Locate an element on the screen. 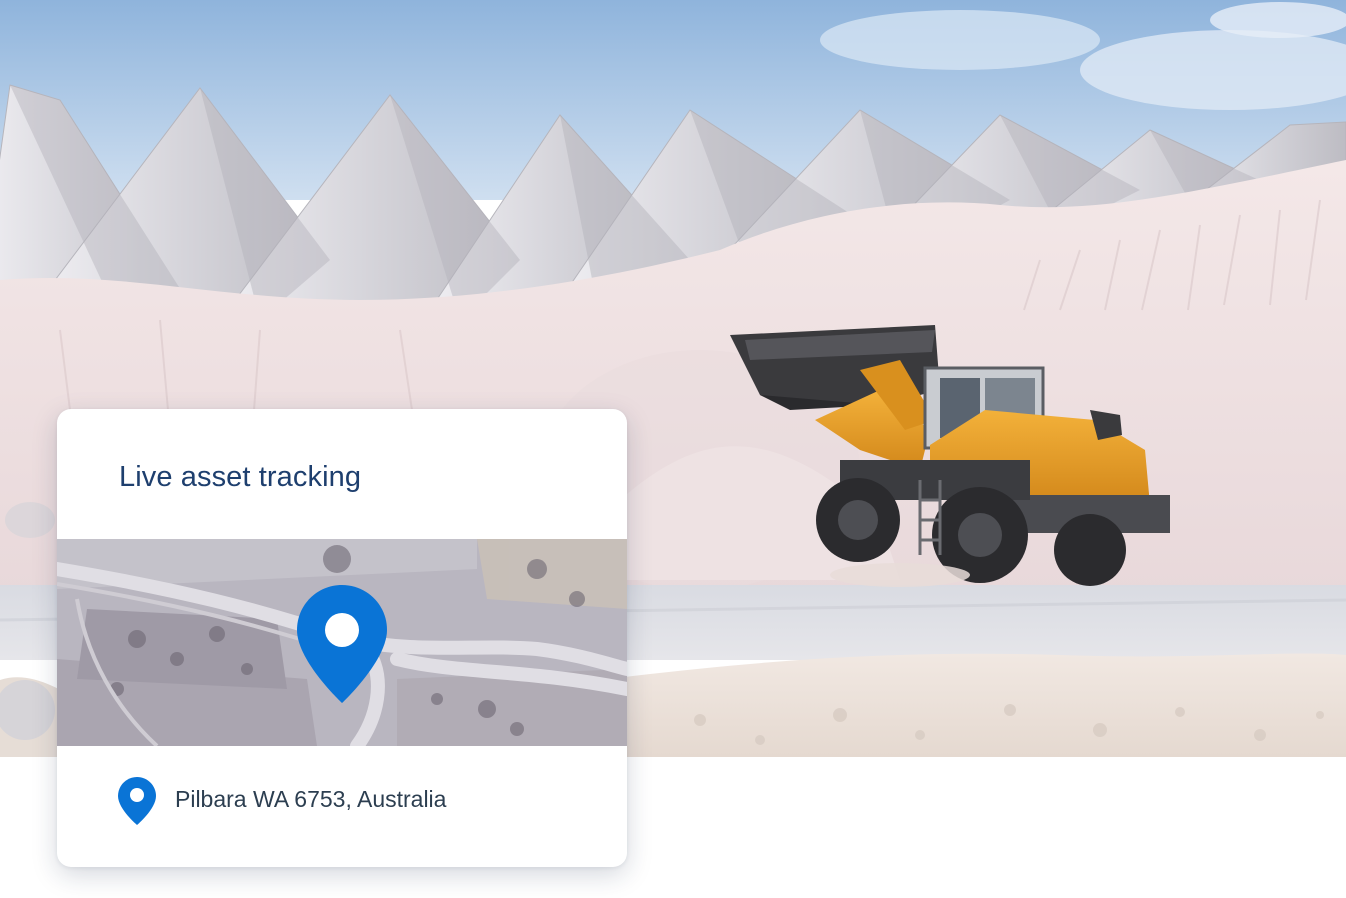  satellite-map is located at coordinates (342, 642).